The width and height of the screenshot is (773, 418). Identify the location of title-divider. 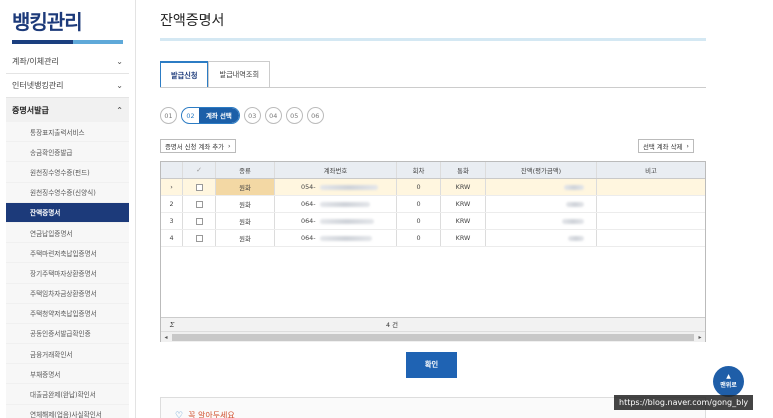
(433, 39).